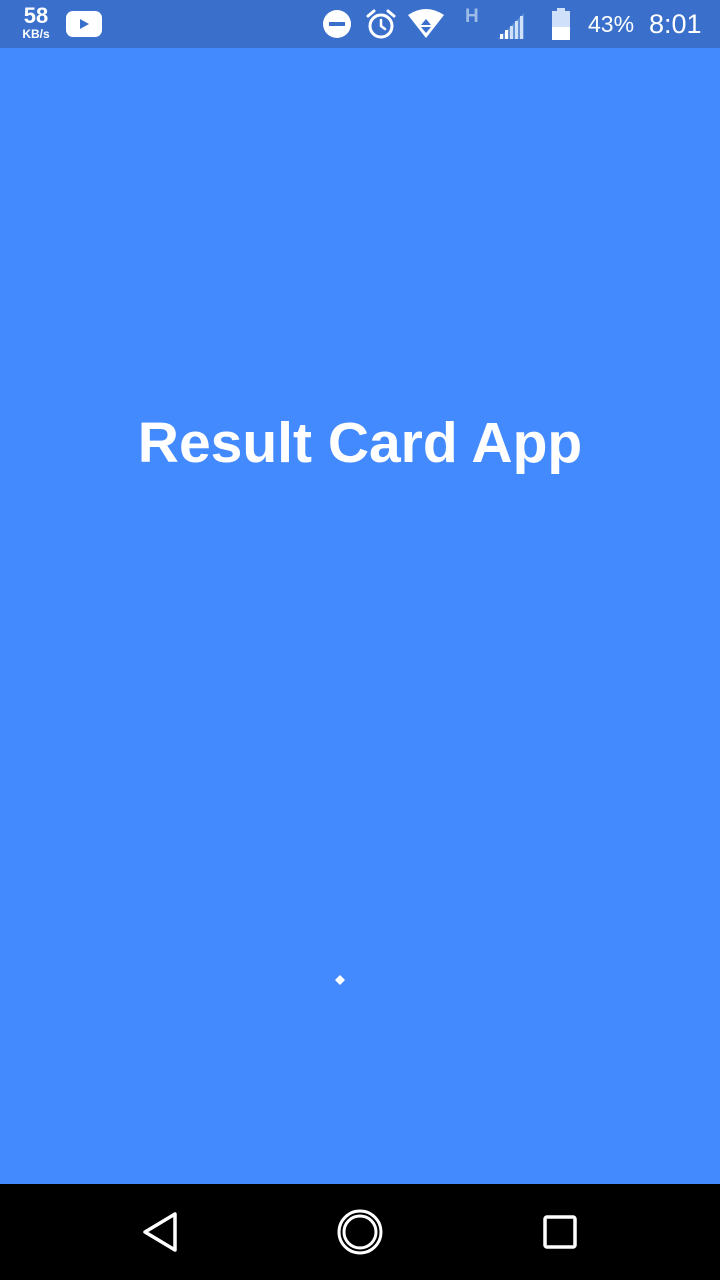 The height and width of the screenshot is (1280, 720). I want to click on do-not-disturb-icon, so click(337, 24).